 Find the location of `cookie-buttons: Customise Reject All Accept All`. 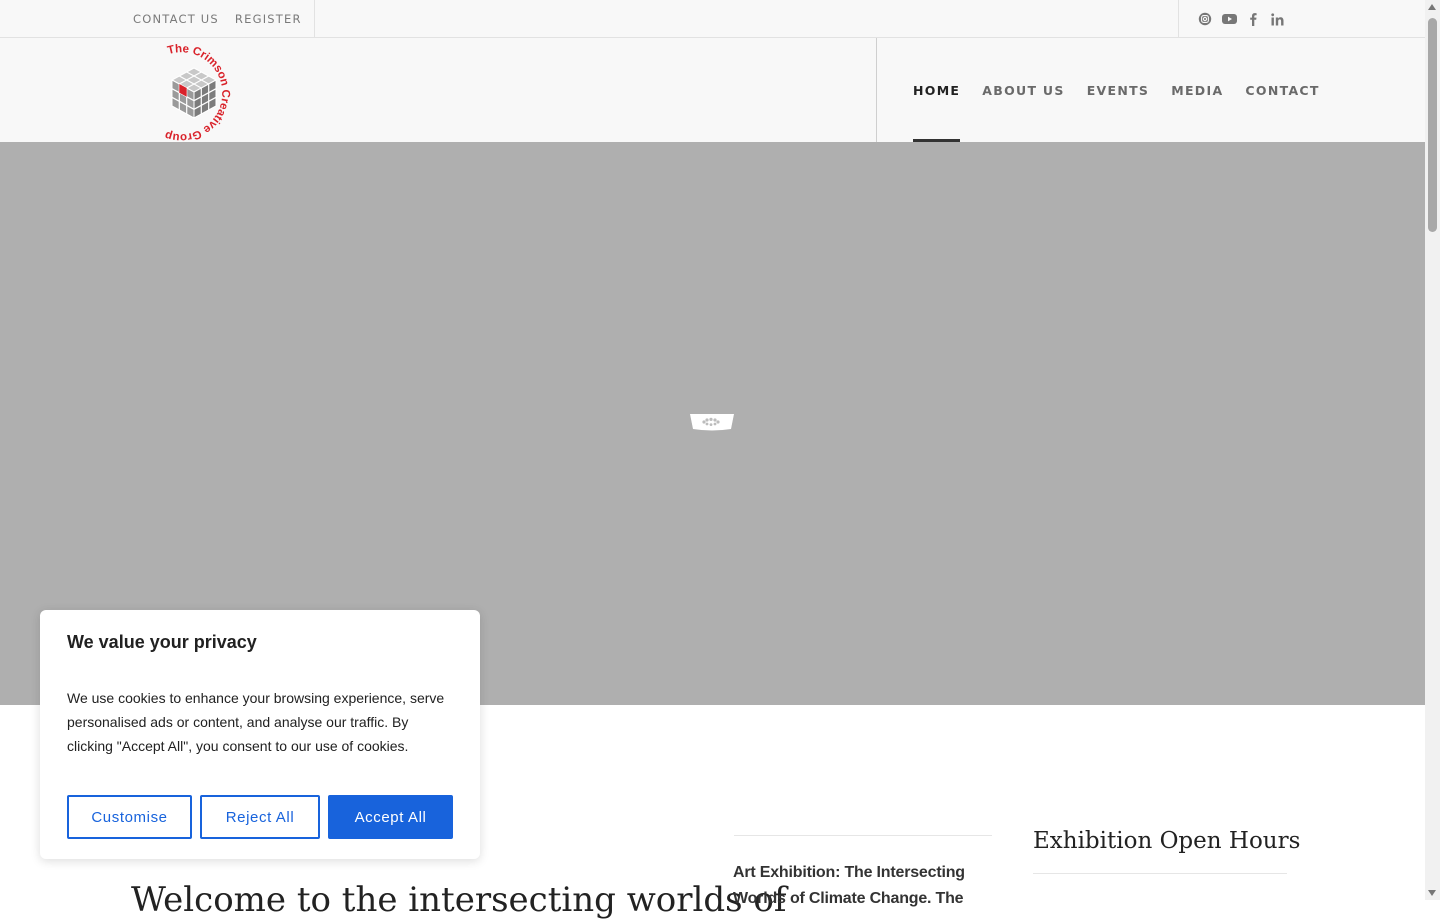

cookie-buttons: Customise Reject All Accept All is located at coordinates (260, 817).